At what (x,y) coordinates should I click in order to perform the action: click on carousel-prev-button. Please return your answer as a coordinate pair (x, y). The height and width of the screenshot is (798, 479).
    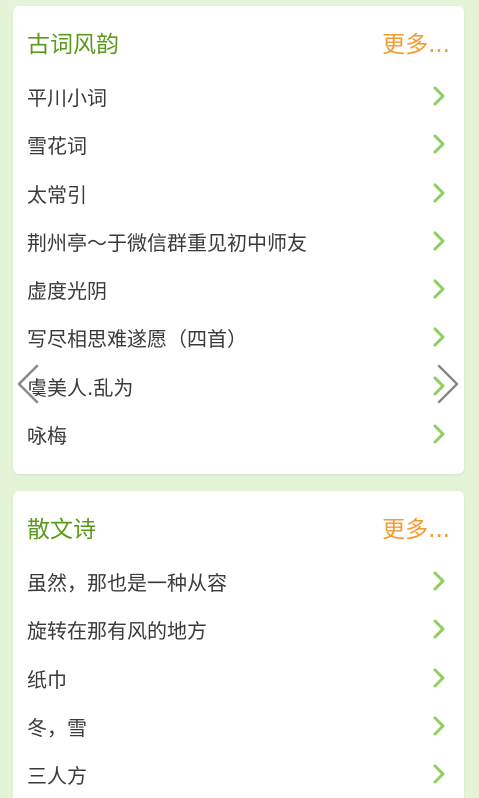
    Looking at the image, I should click on (28, 384).